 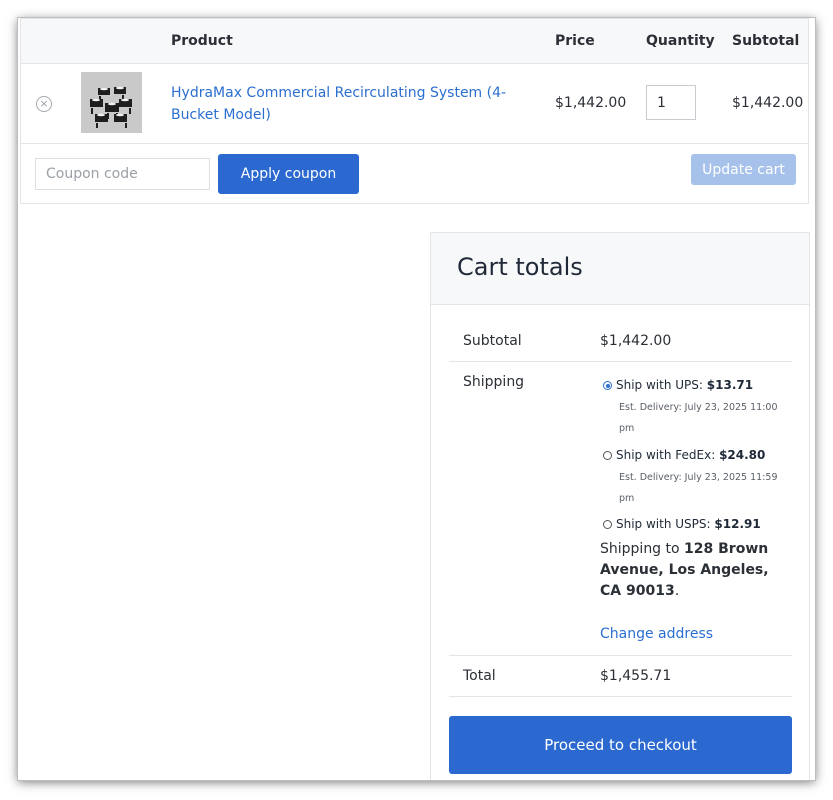 What do you see at coordinates (494, 382) in the screenshot?
I see `shipping-label: Shipping` at bounding box center [494, 382].